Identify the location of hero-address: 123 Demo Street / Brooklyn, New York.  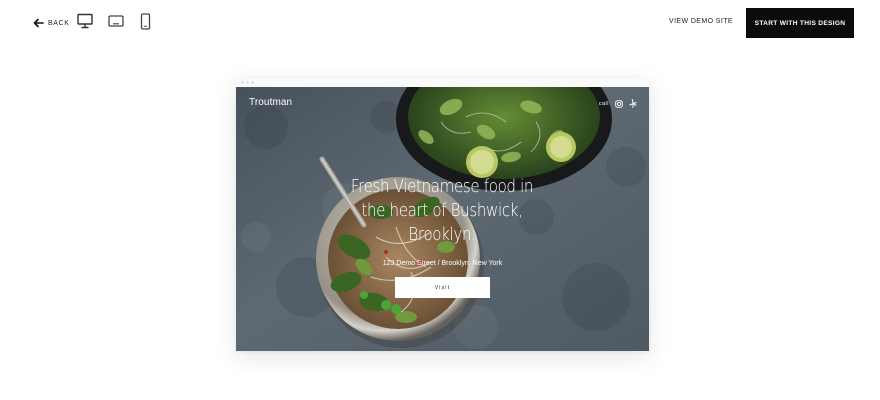
(442, 263).